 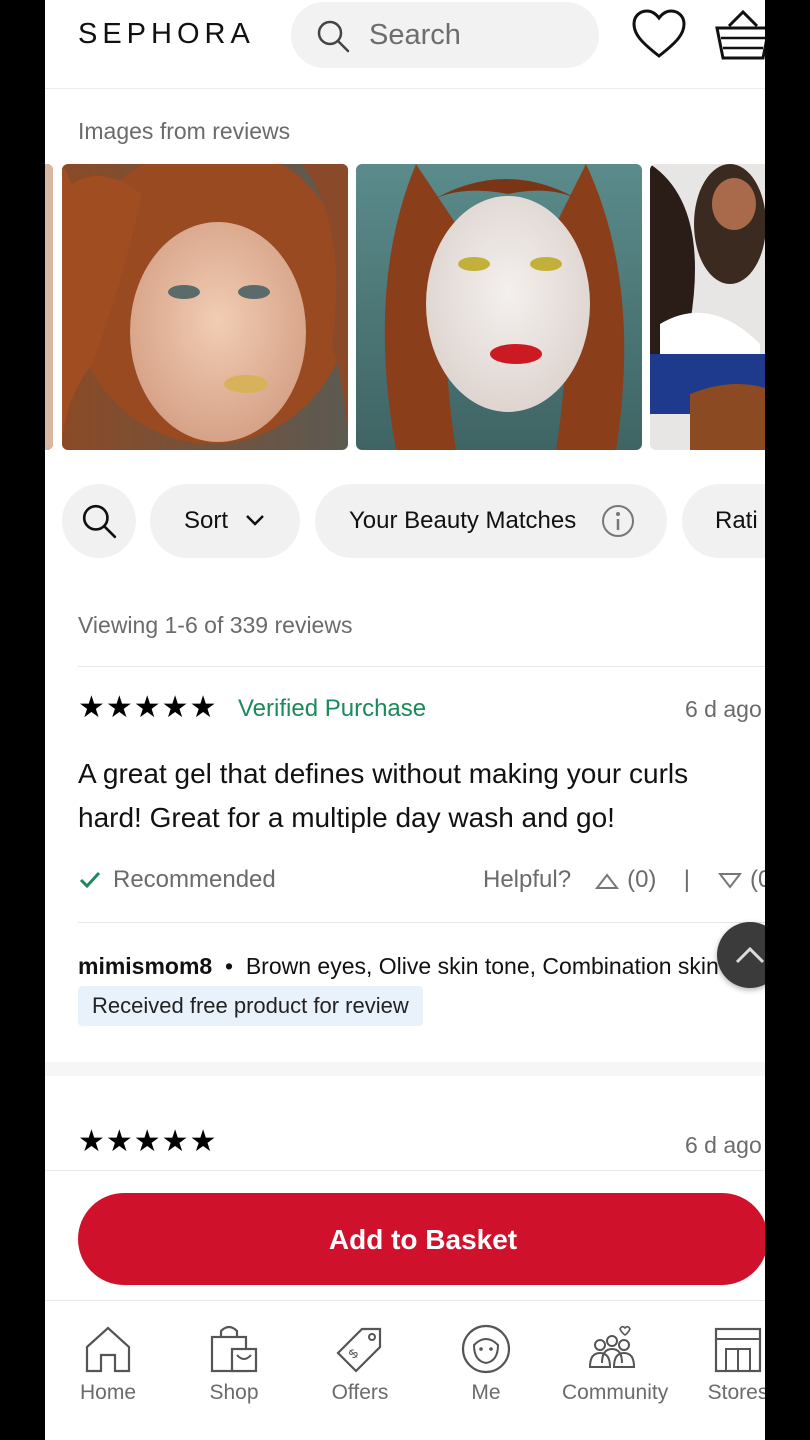 I want to click on heart-icon, so click(x=659, y=34).